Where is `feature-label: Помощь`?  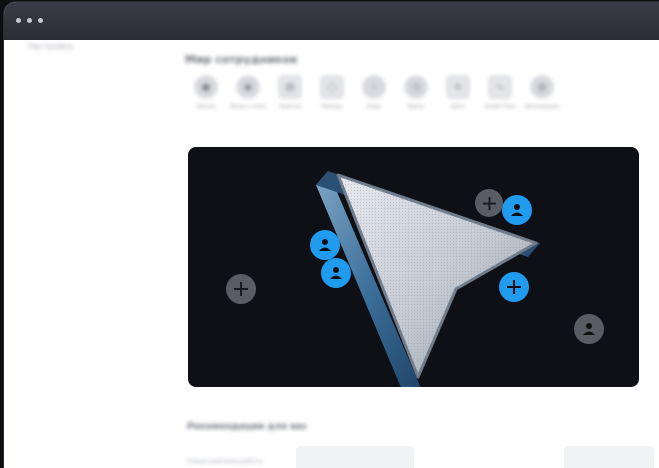 feature-label: Помощь is located at coordinates (332, 107).